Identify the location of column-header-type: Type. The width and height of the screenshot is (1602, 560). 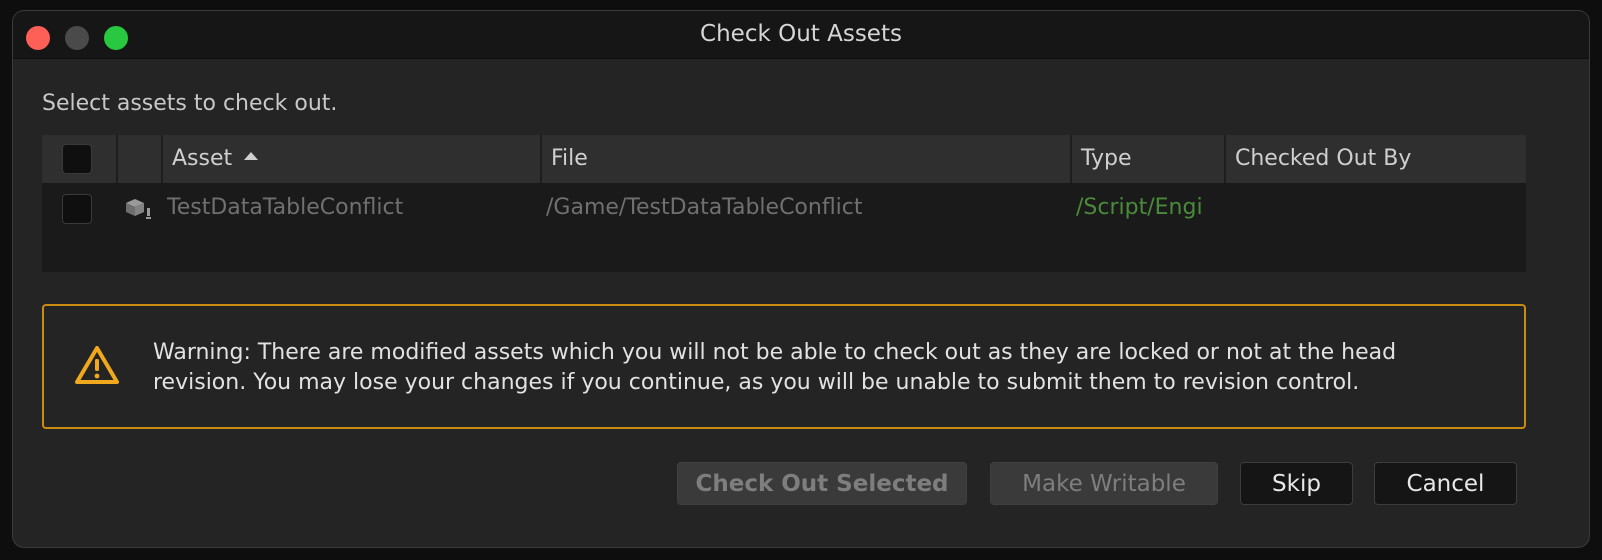
(1149, 159).